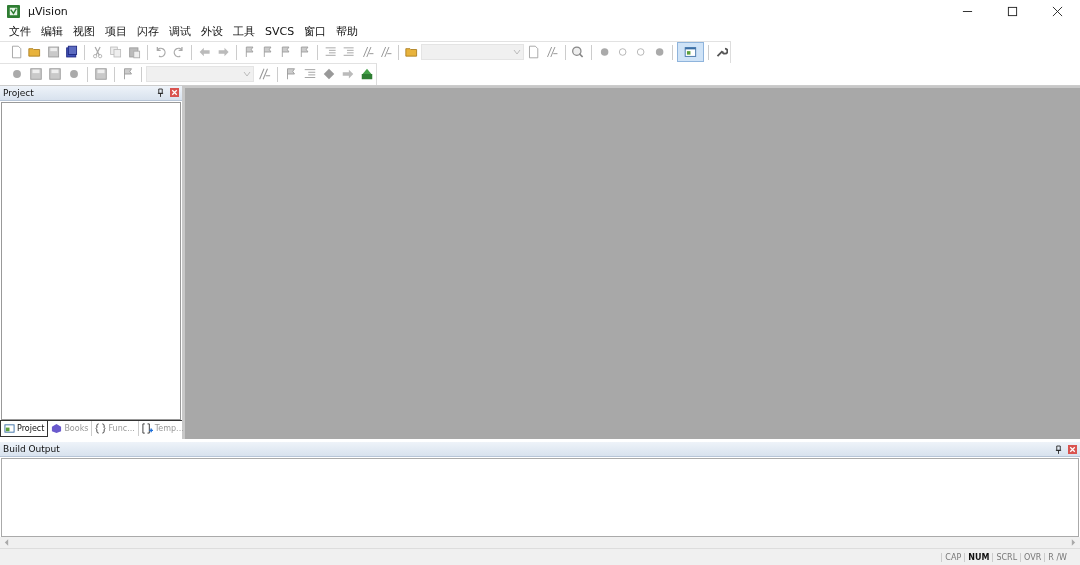  Describe the element at coordinates (52, 32) in the screenshot. I see `menu-item: 编辑` at that location.